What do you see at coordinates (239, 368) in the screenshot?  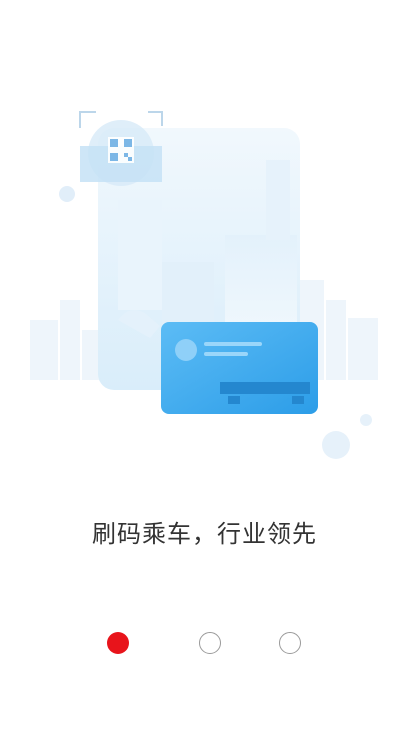 I see `transit-card` at bounding box center [239, 368].